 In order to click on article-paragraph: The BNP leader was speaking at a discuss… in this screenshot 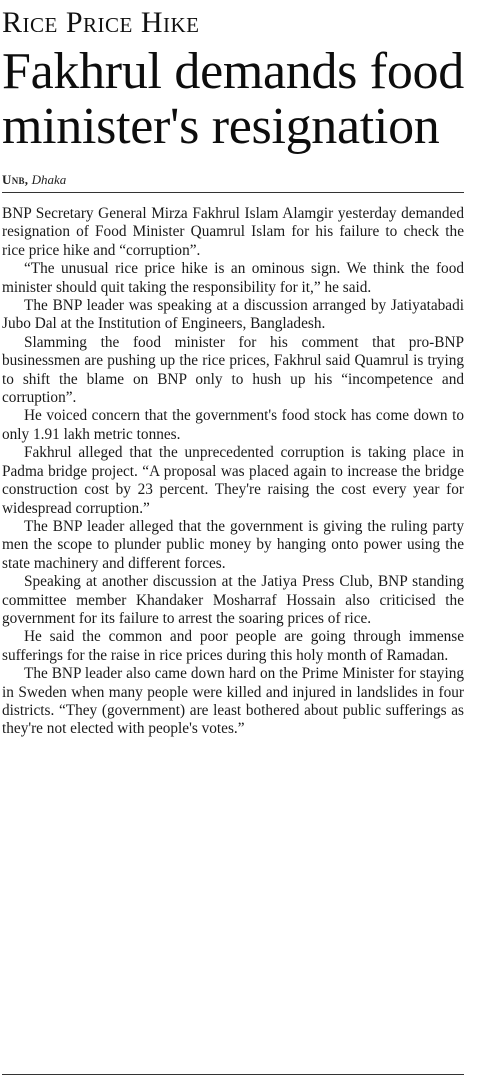, I will do `click(233, 315)`.